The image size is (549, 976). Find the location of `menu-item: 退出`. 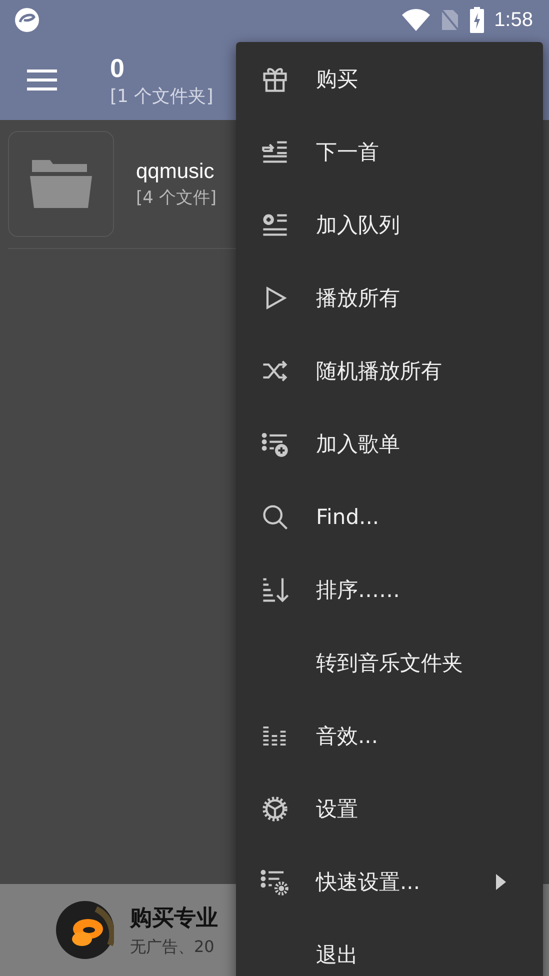

menu-item: 退出 is located at coordinates (389, 947).